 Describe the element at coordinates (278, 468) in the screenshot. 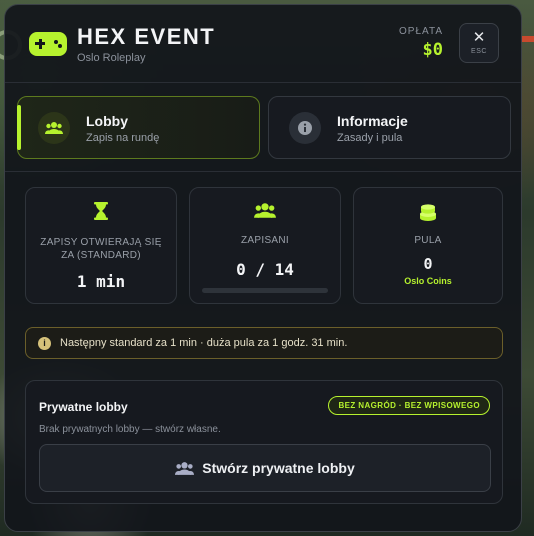

I see `create-private-lobby-label: Stwórz prywatne lobby` at that location.